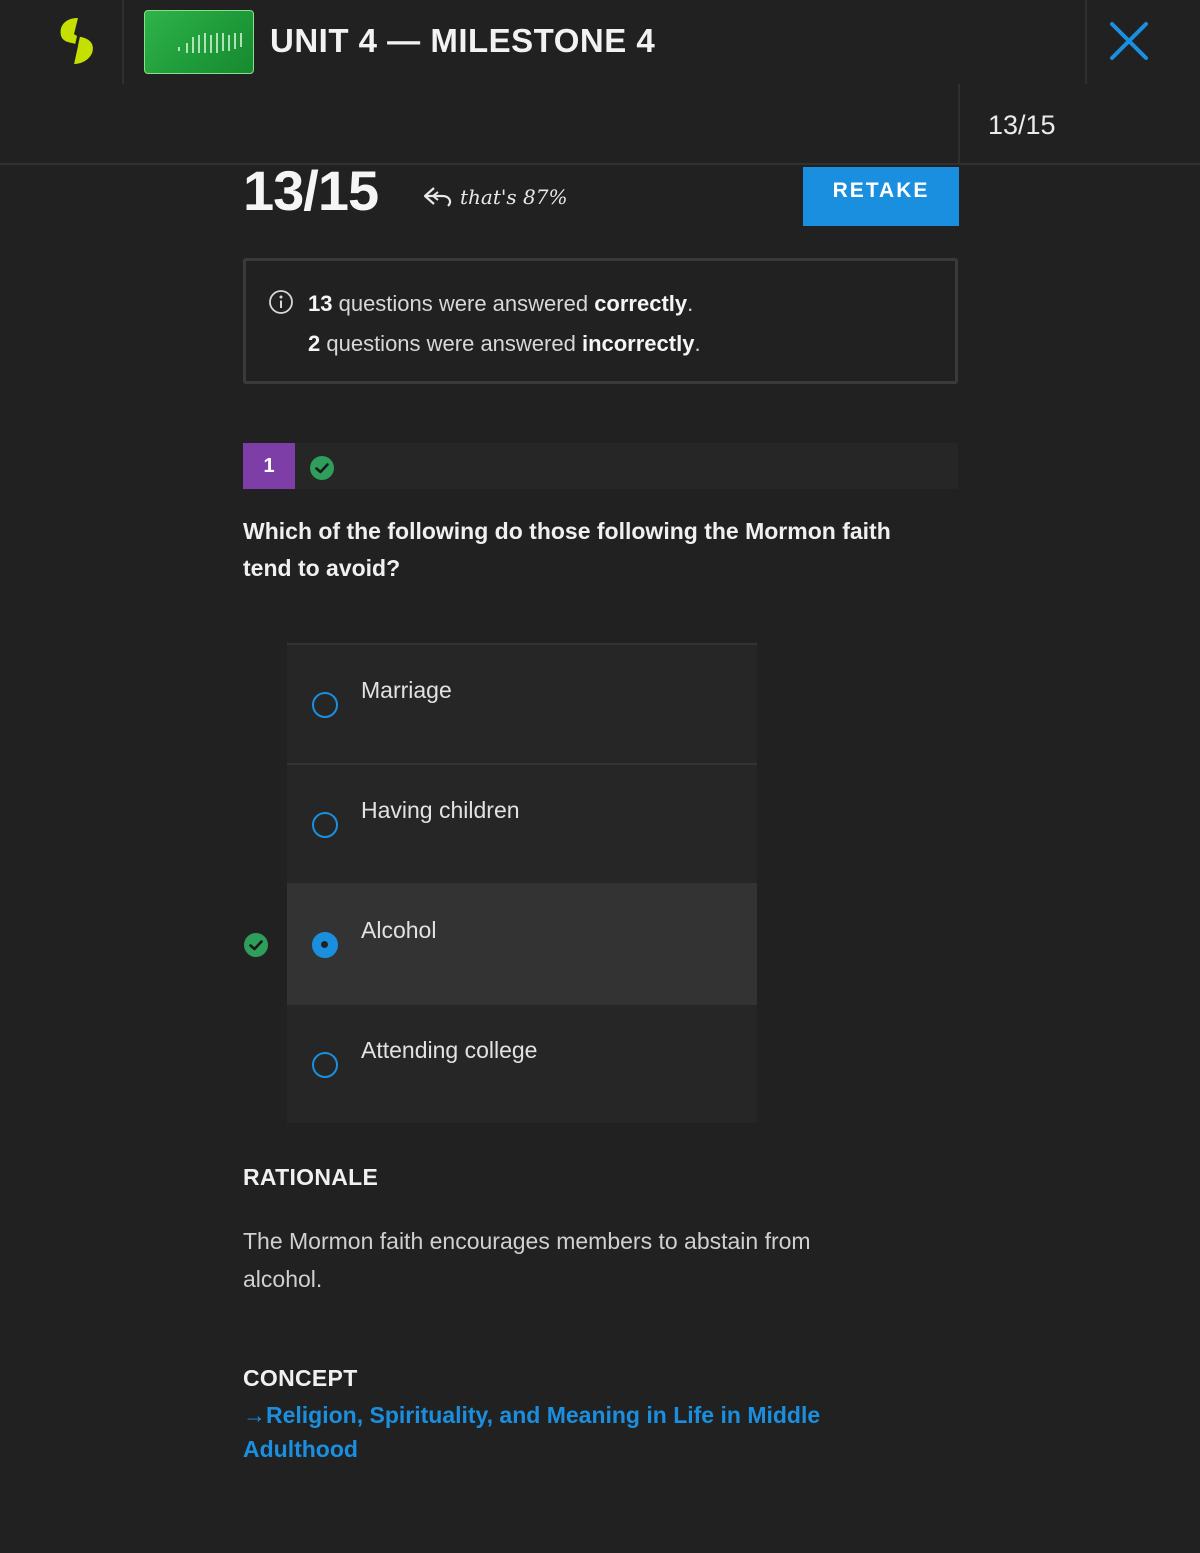  What do you see at coordinates (440, 810) in the screenshot?
I see `option-label: Having children` at bounding box center [440, 810].